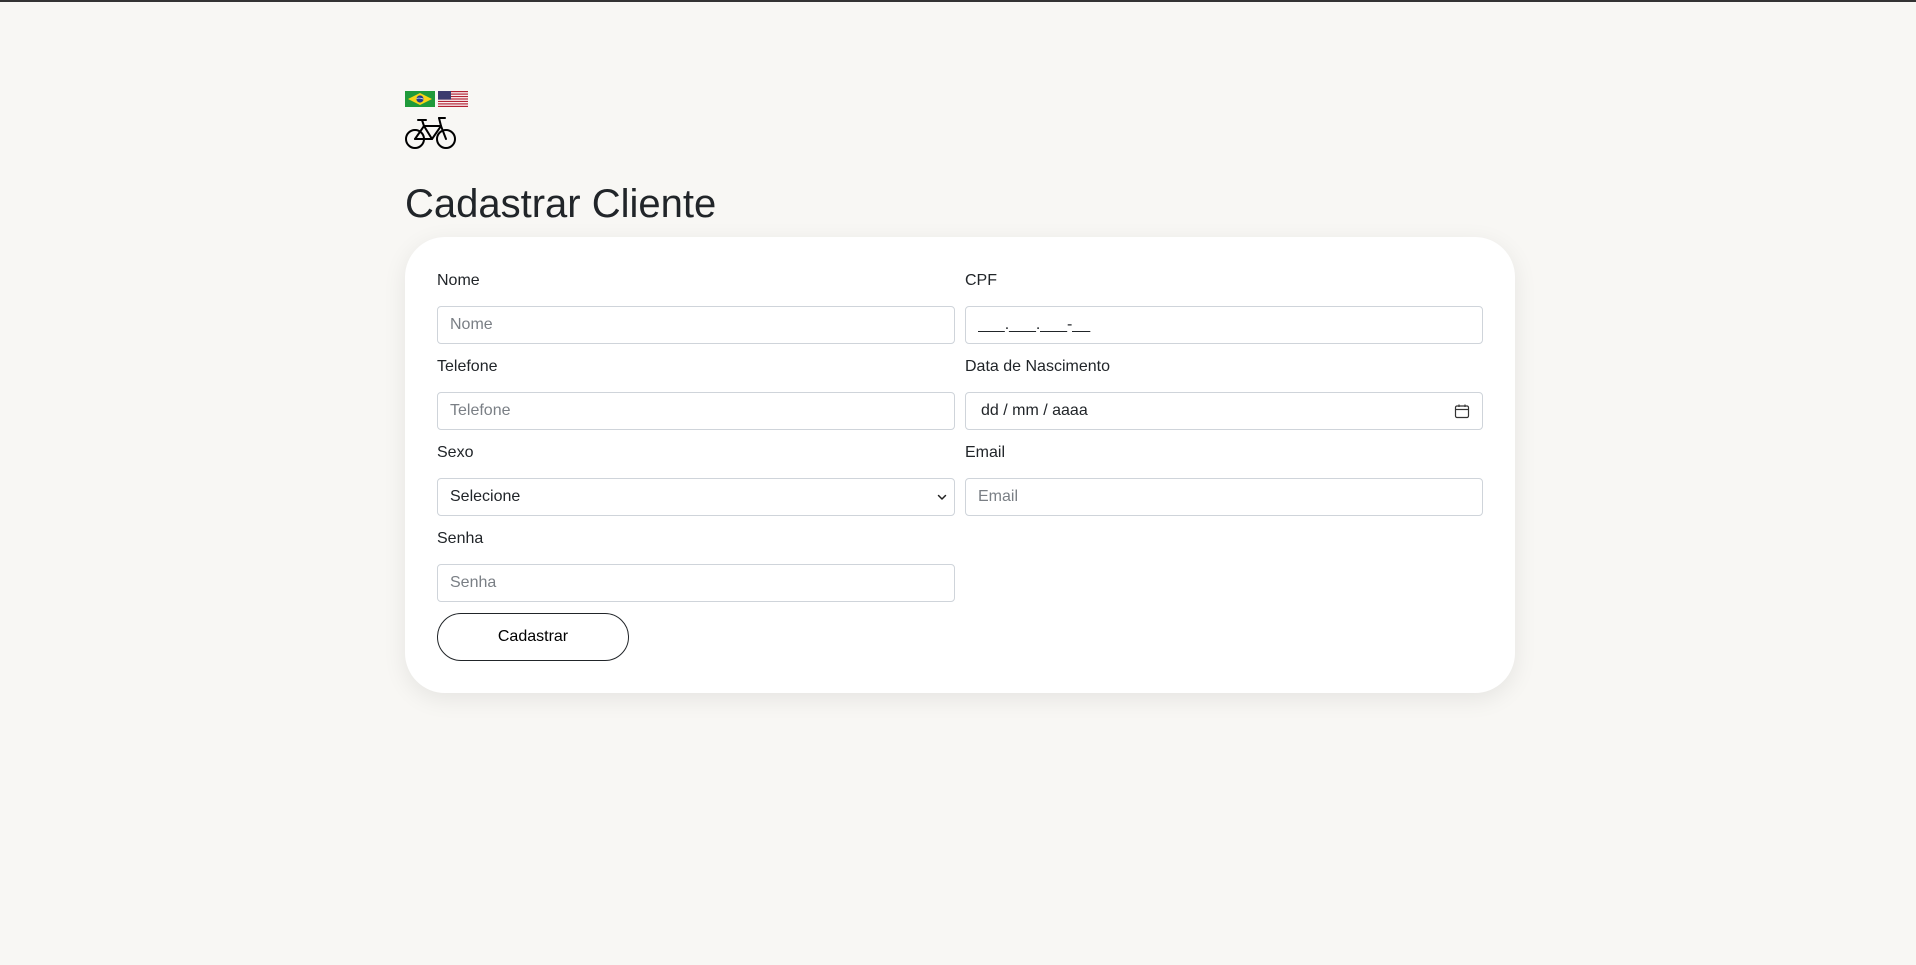  I want to click on telefone-input, so click(696, 411).